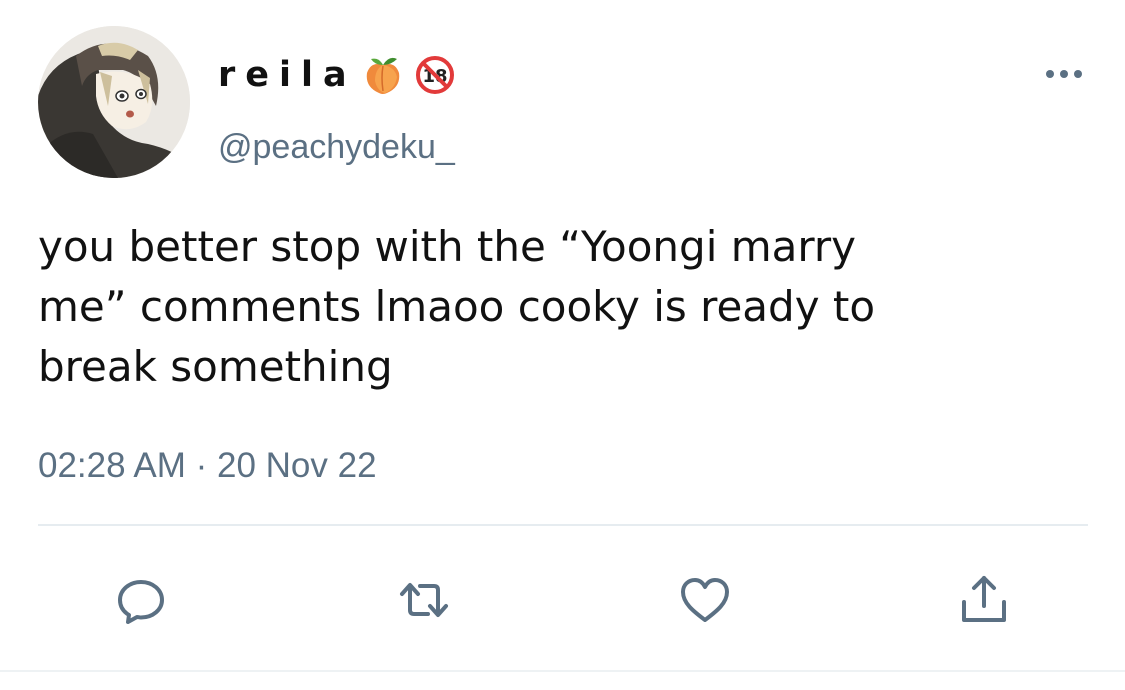 The image size is (1125, 690). Describe the element at coordinates (207, 466) in the screenshot. I see `tweet-timestamp: 02:28 AM · 20 Nov 22` at that location.